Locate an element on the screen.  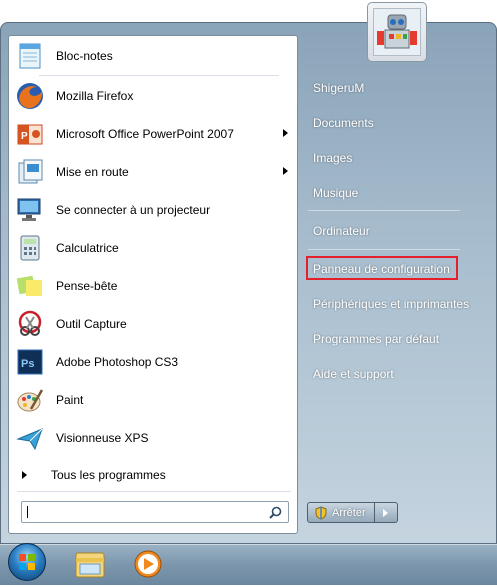
right-item-devices-printers: Périphériques et imprimantes is located at coordinates (391, 304).